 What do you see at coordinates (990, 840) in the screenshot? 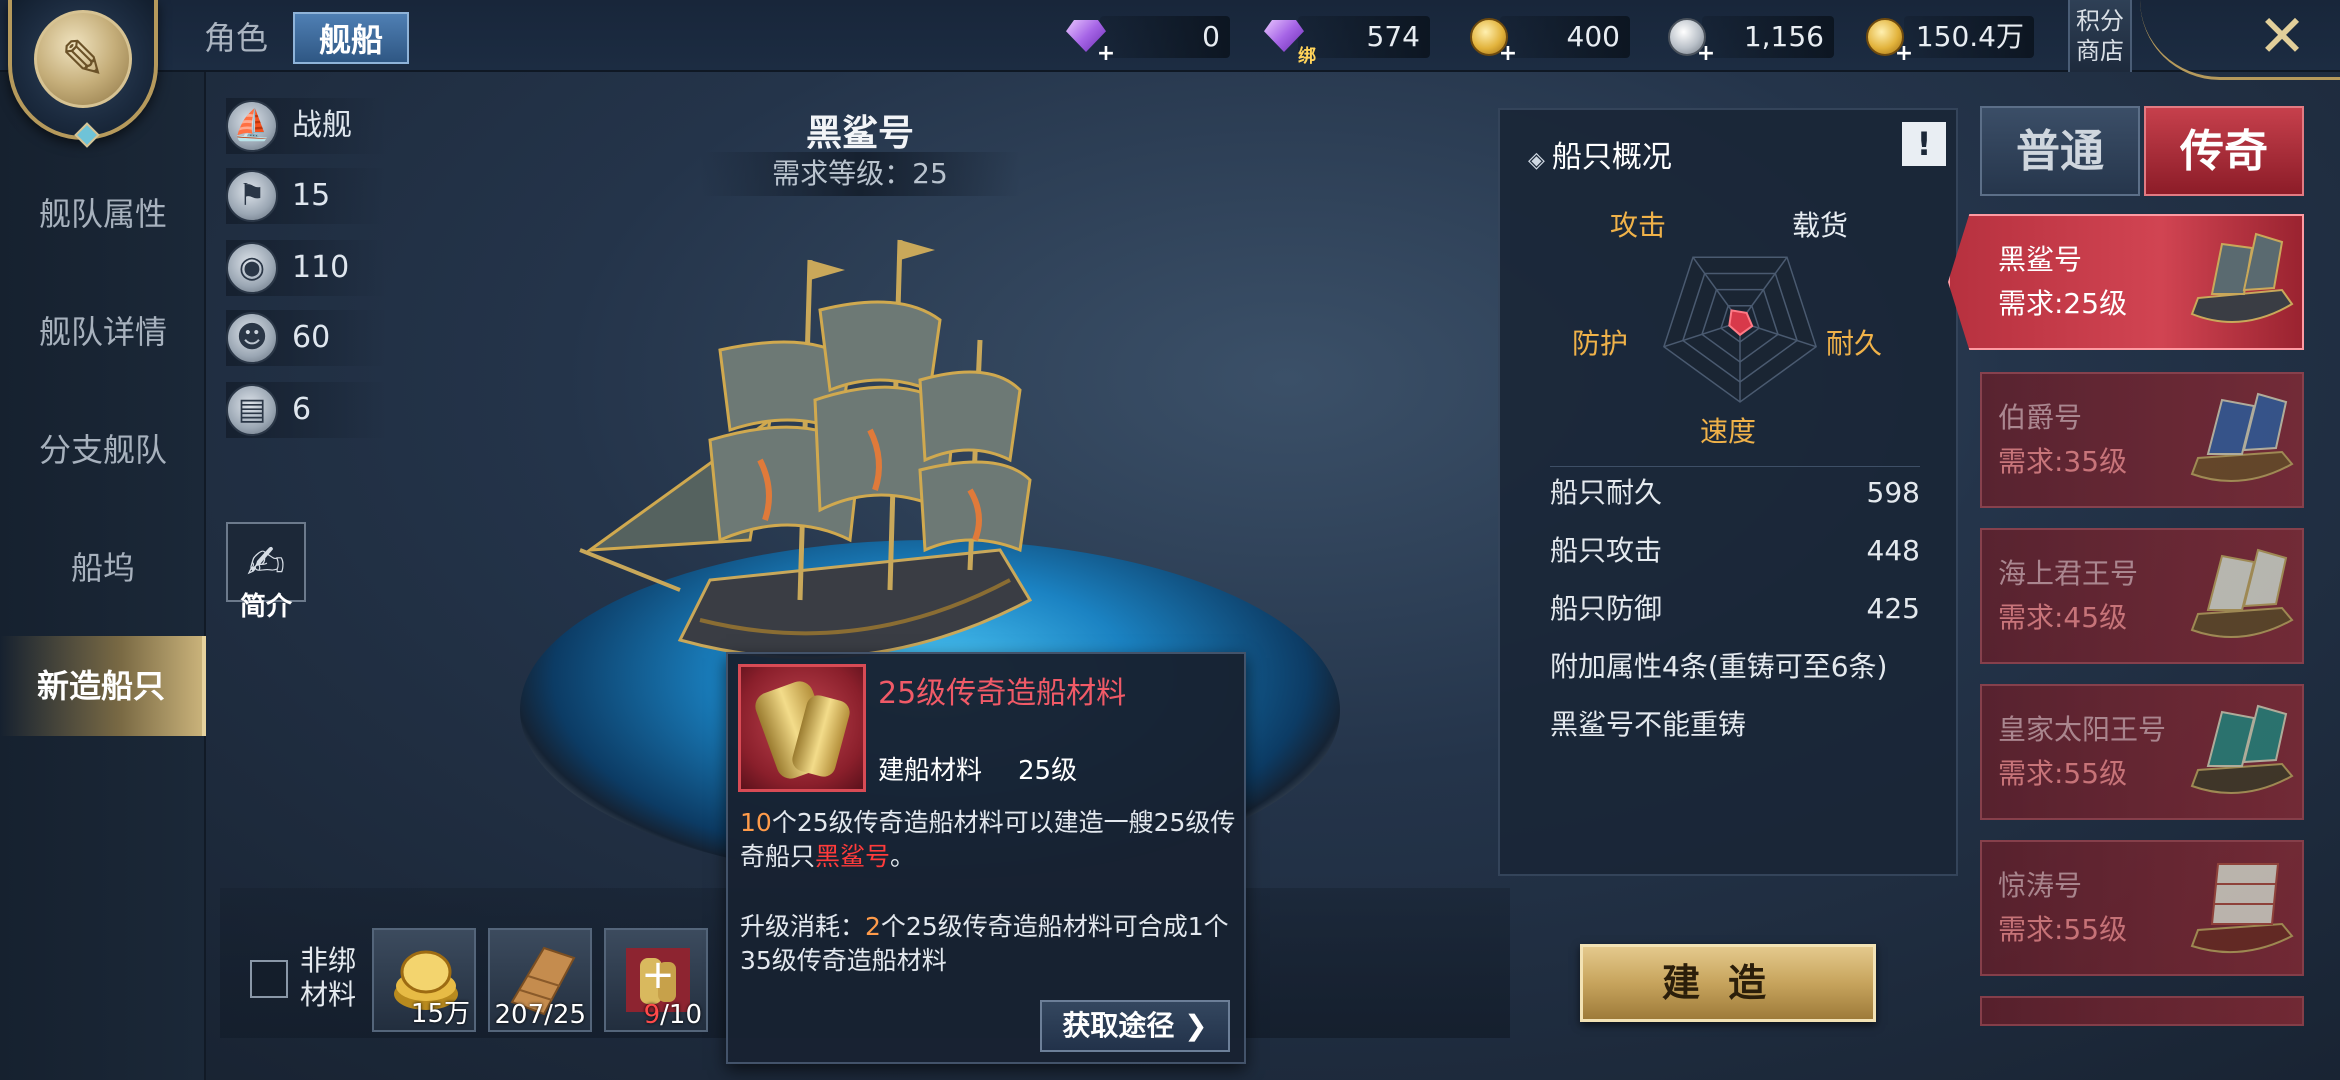
I see `tooltip-description: 10个25级传奇造船材料可以建造一艘25级传奇船只黑鲨号。` at bounding box center [990, 840].